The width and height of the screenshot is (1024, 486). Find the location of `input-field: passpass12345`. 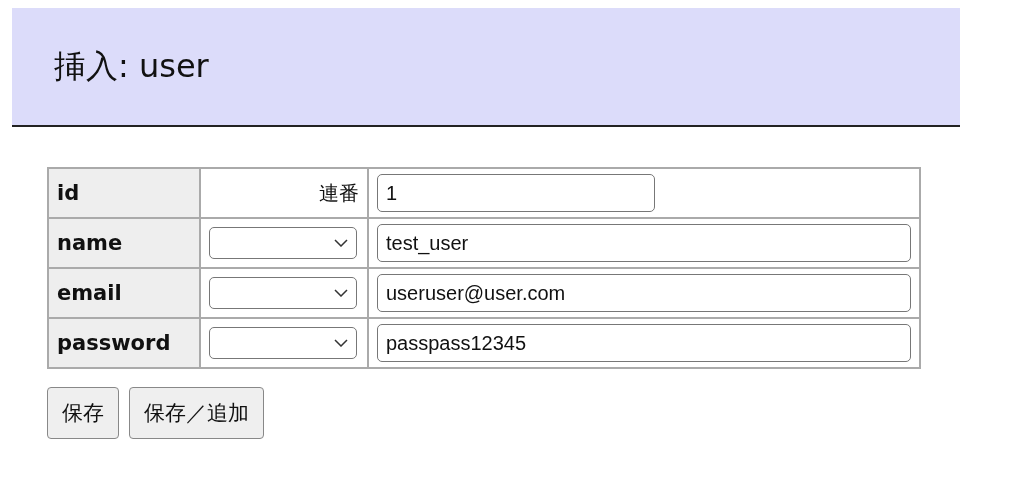

input-field: passpass12345 is located at coordinates (644, 343).